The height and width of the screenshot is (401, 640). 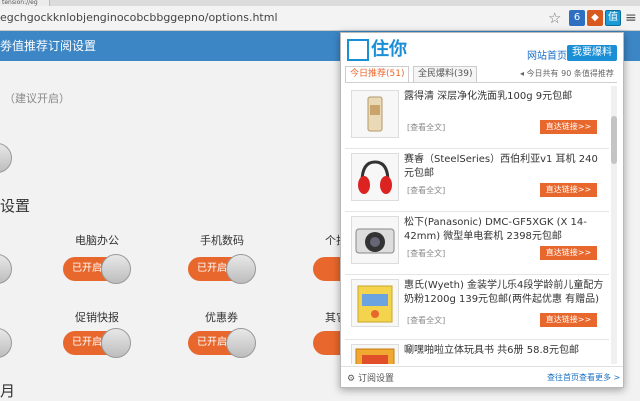 What do you see at coordinates (37, 98) in the screenshot?
I see `recommend-note: （建议开启）` at bounding box center [37, 98].